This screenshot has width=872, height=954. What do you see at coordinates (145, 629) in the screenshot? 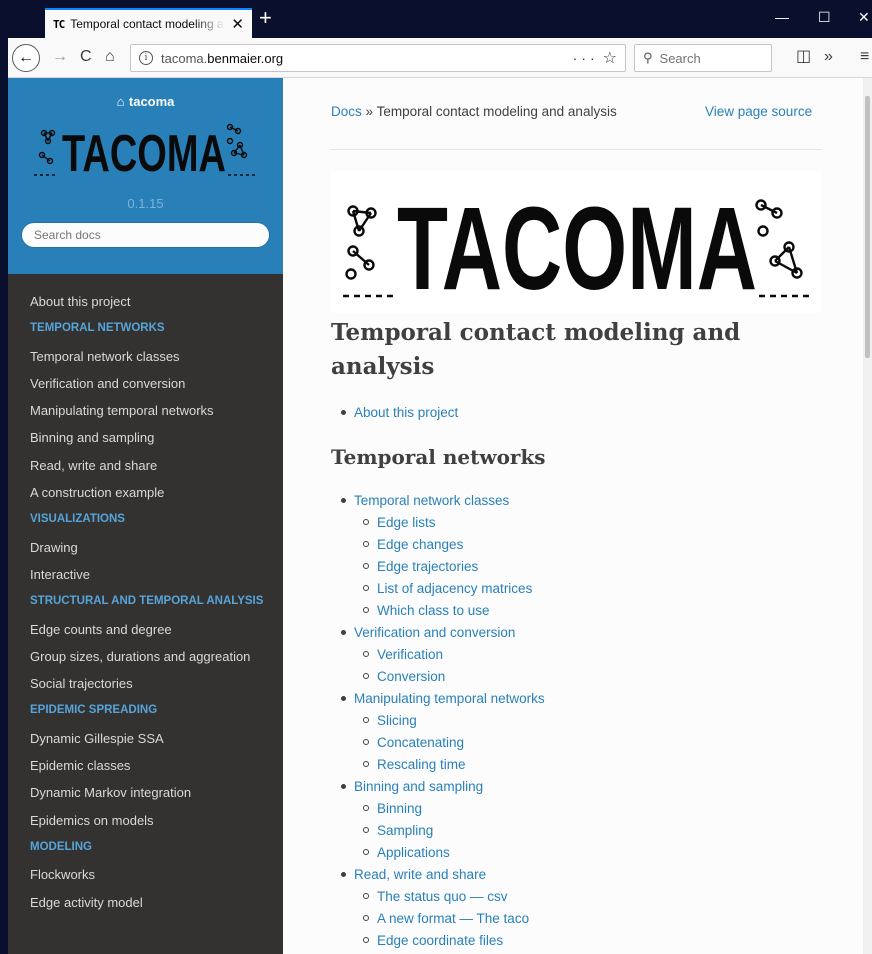
I see `sidebar-item: Edge counts and degree` at bounding box center [145, 629].